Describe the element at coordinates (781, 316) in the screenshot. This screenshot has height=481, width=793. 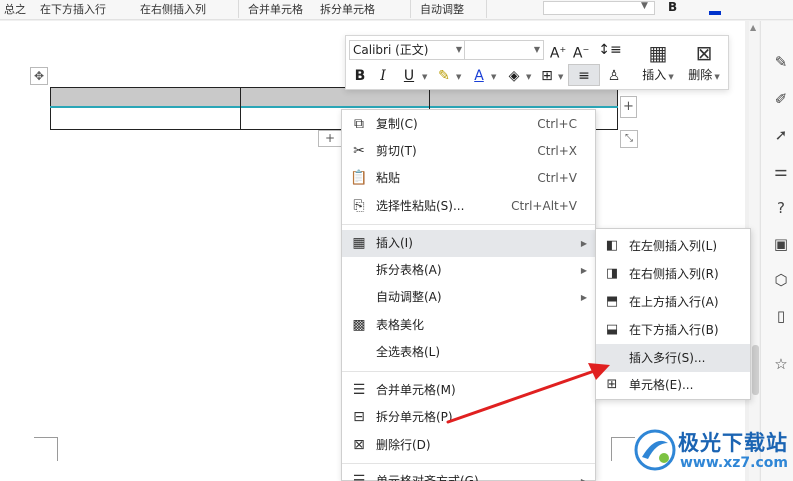
I see `book-icon: ▯` at that location.